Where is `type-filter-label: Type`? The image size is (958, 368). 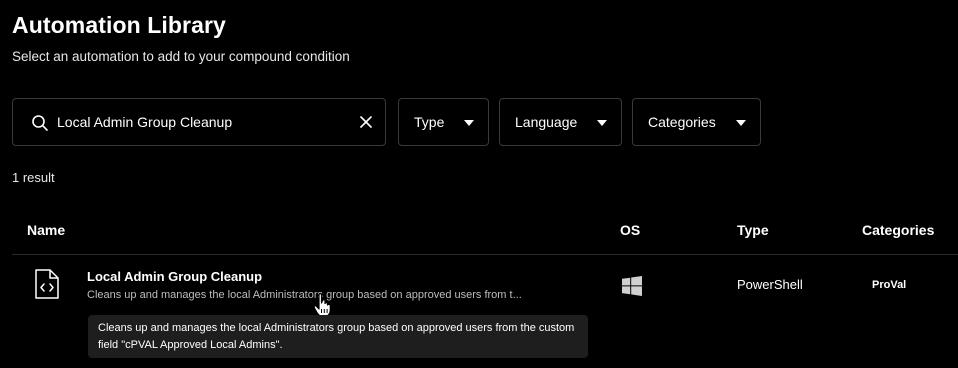 type-filter-label: Type is located at coordinates (429, 122).